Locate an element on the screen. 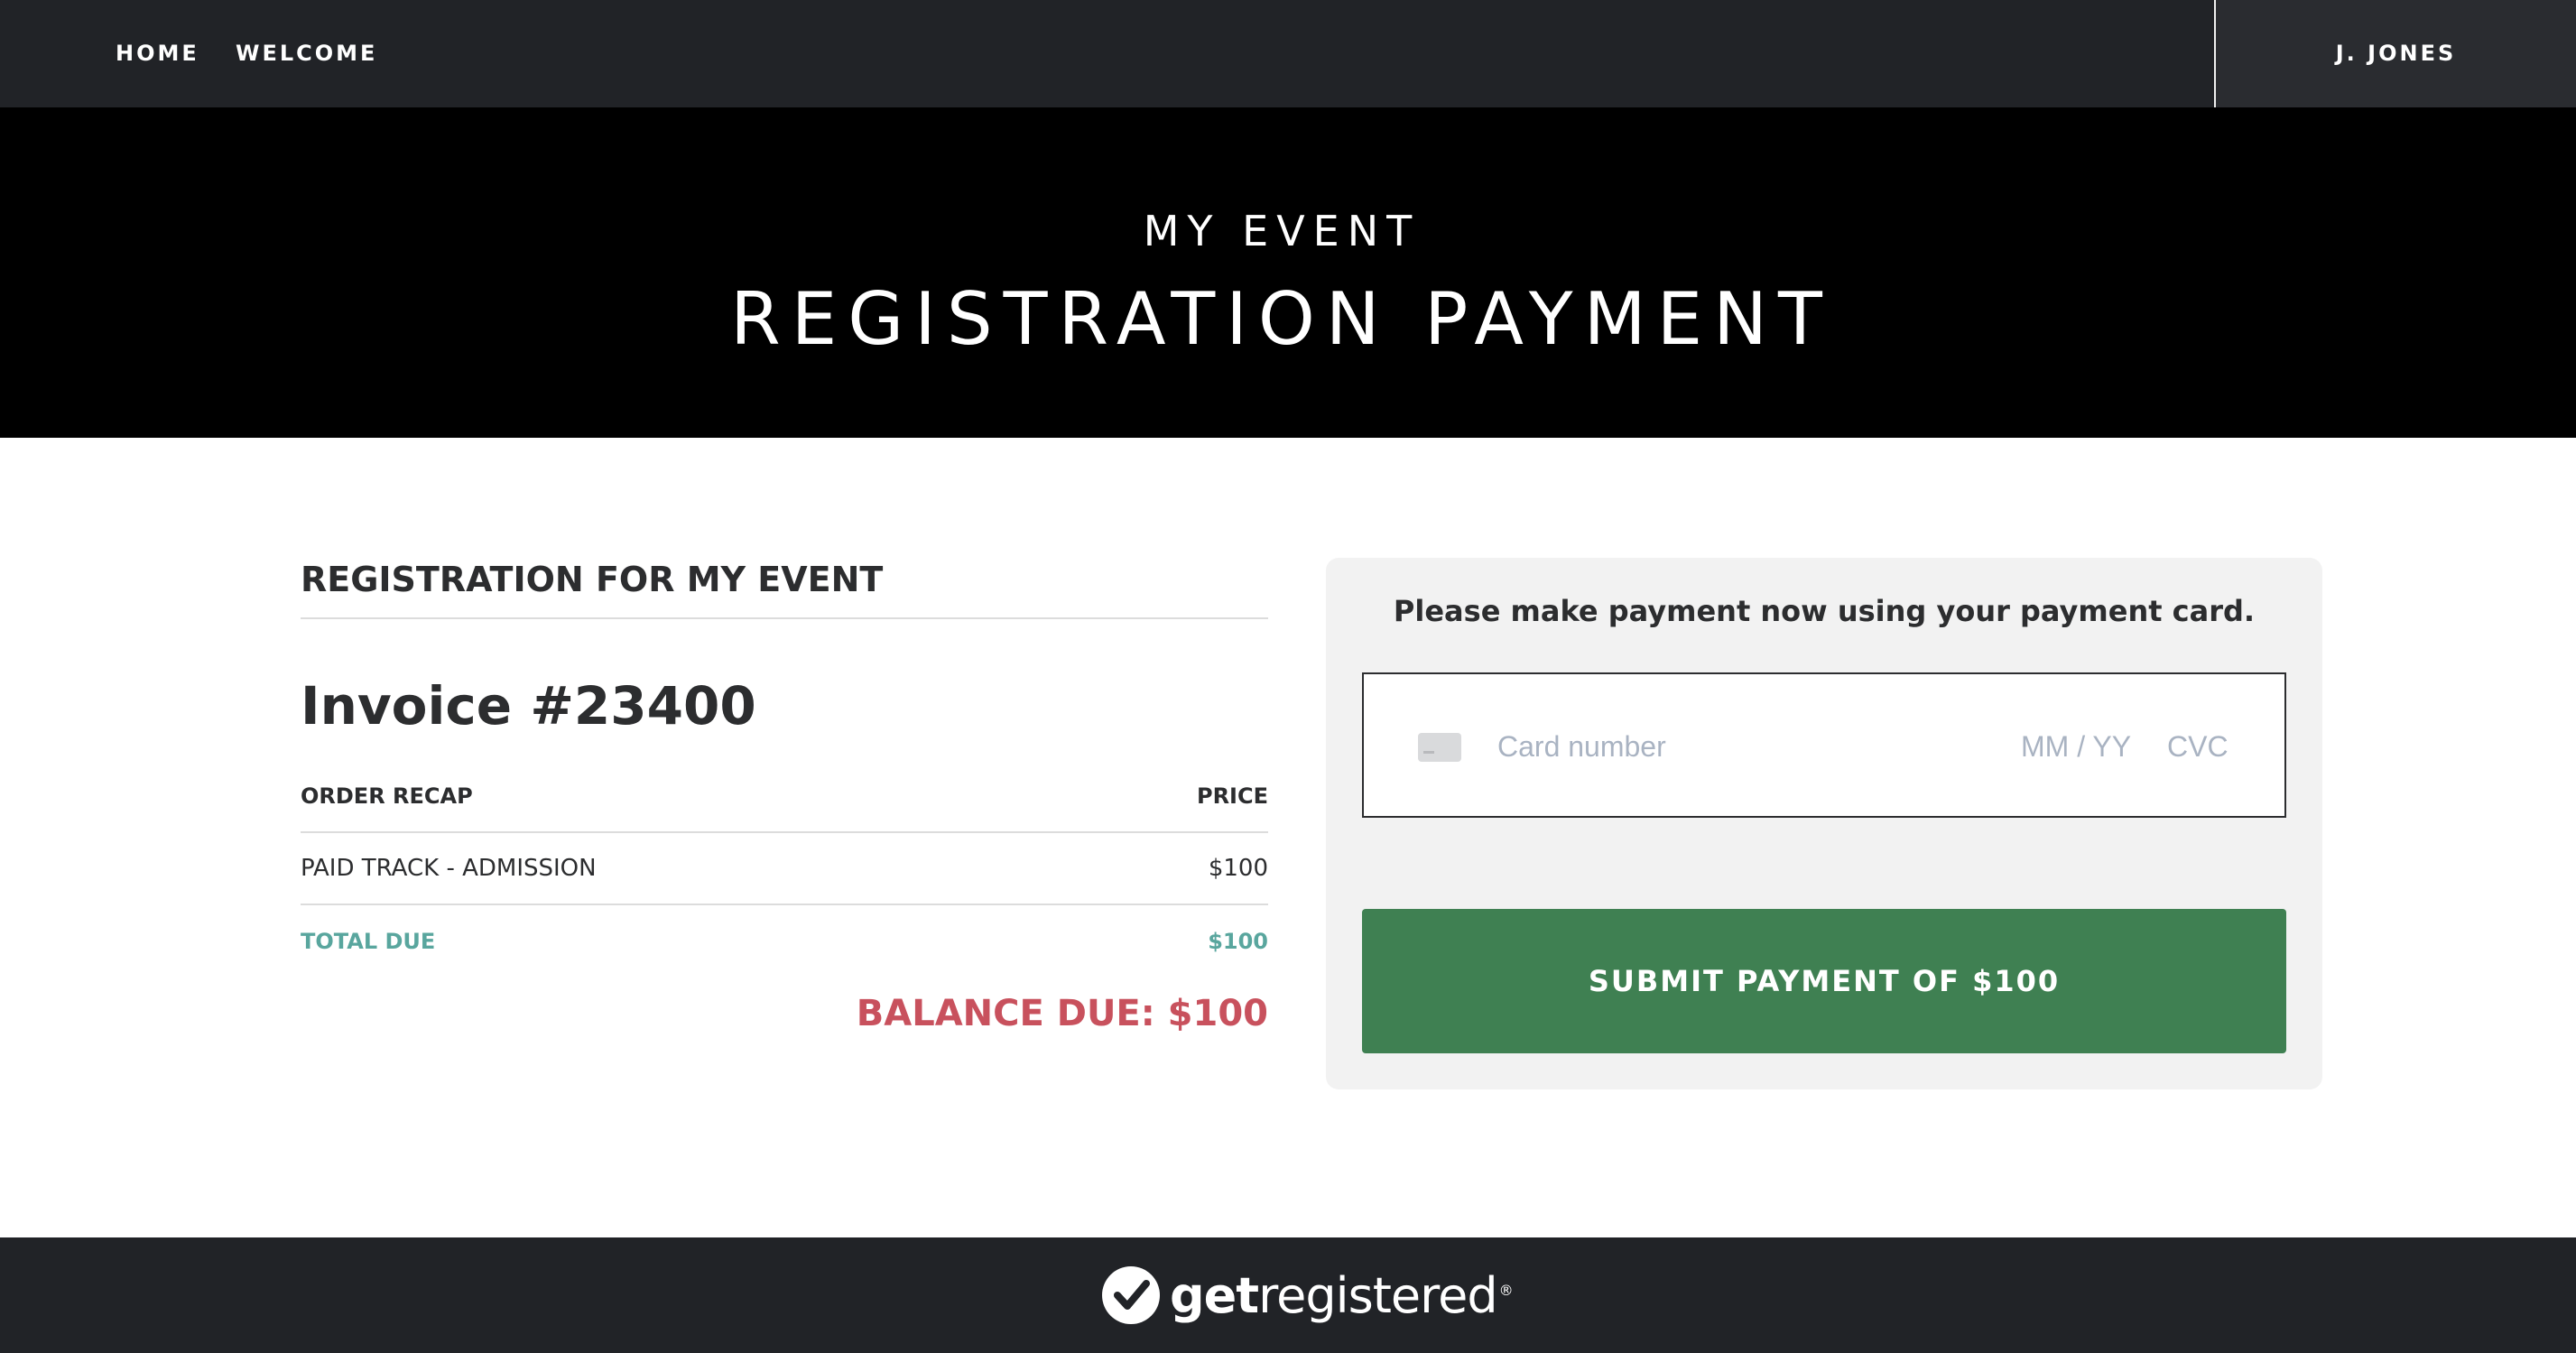 This screenshot has width=2576, height=1353. event-name: MY EVENT is located at coordinates (1282, 231).